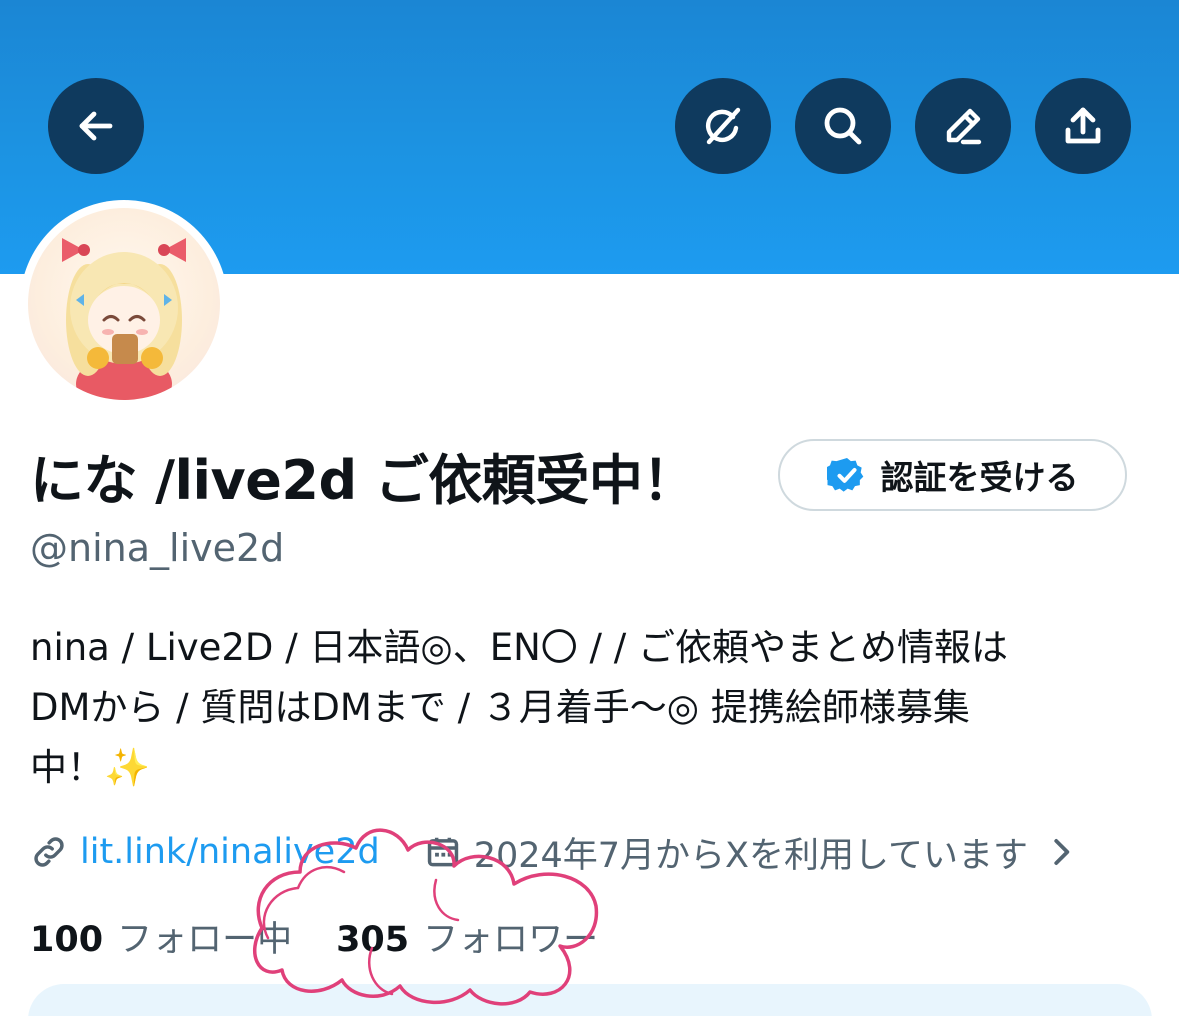 This screenshot has height=1016, width=1179. What do you see at coordinates (230, 852) in the screenshot?
I see `profile-link: lit.link/ninalive2d` at bounding box center [230, 852].